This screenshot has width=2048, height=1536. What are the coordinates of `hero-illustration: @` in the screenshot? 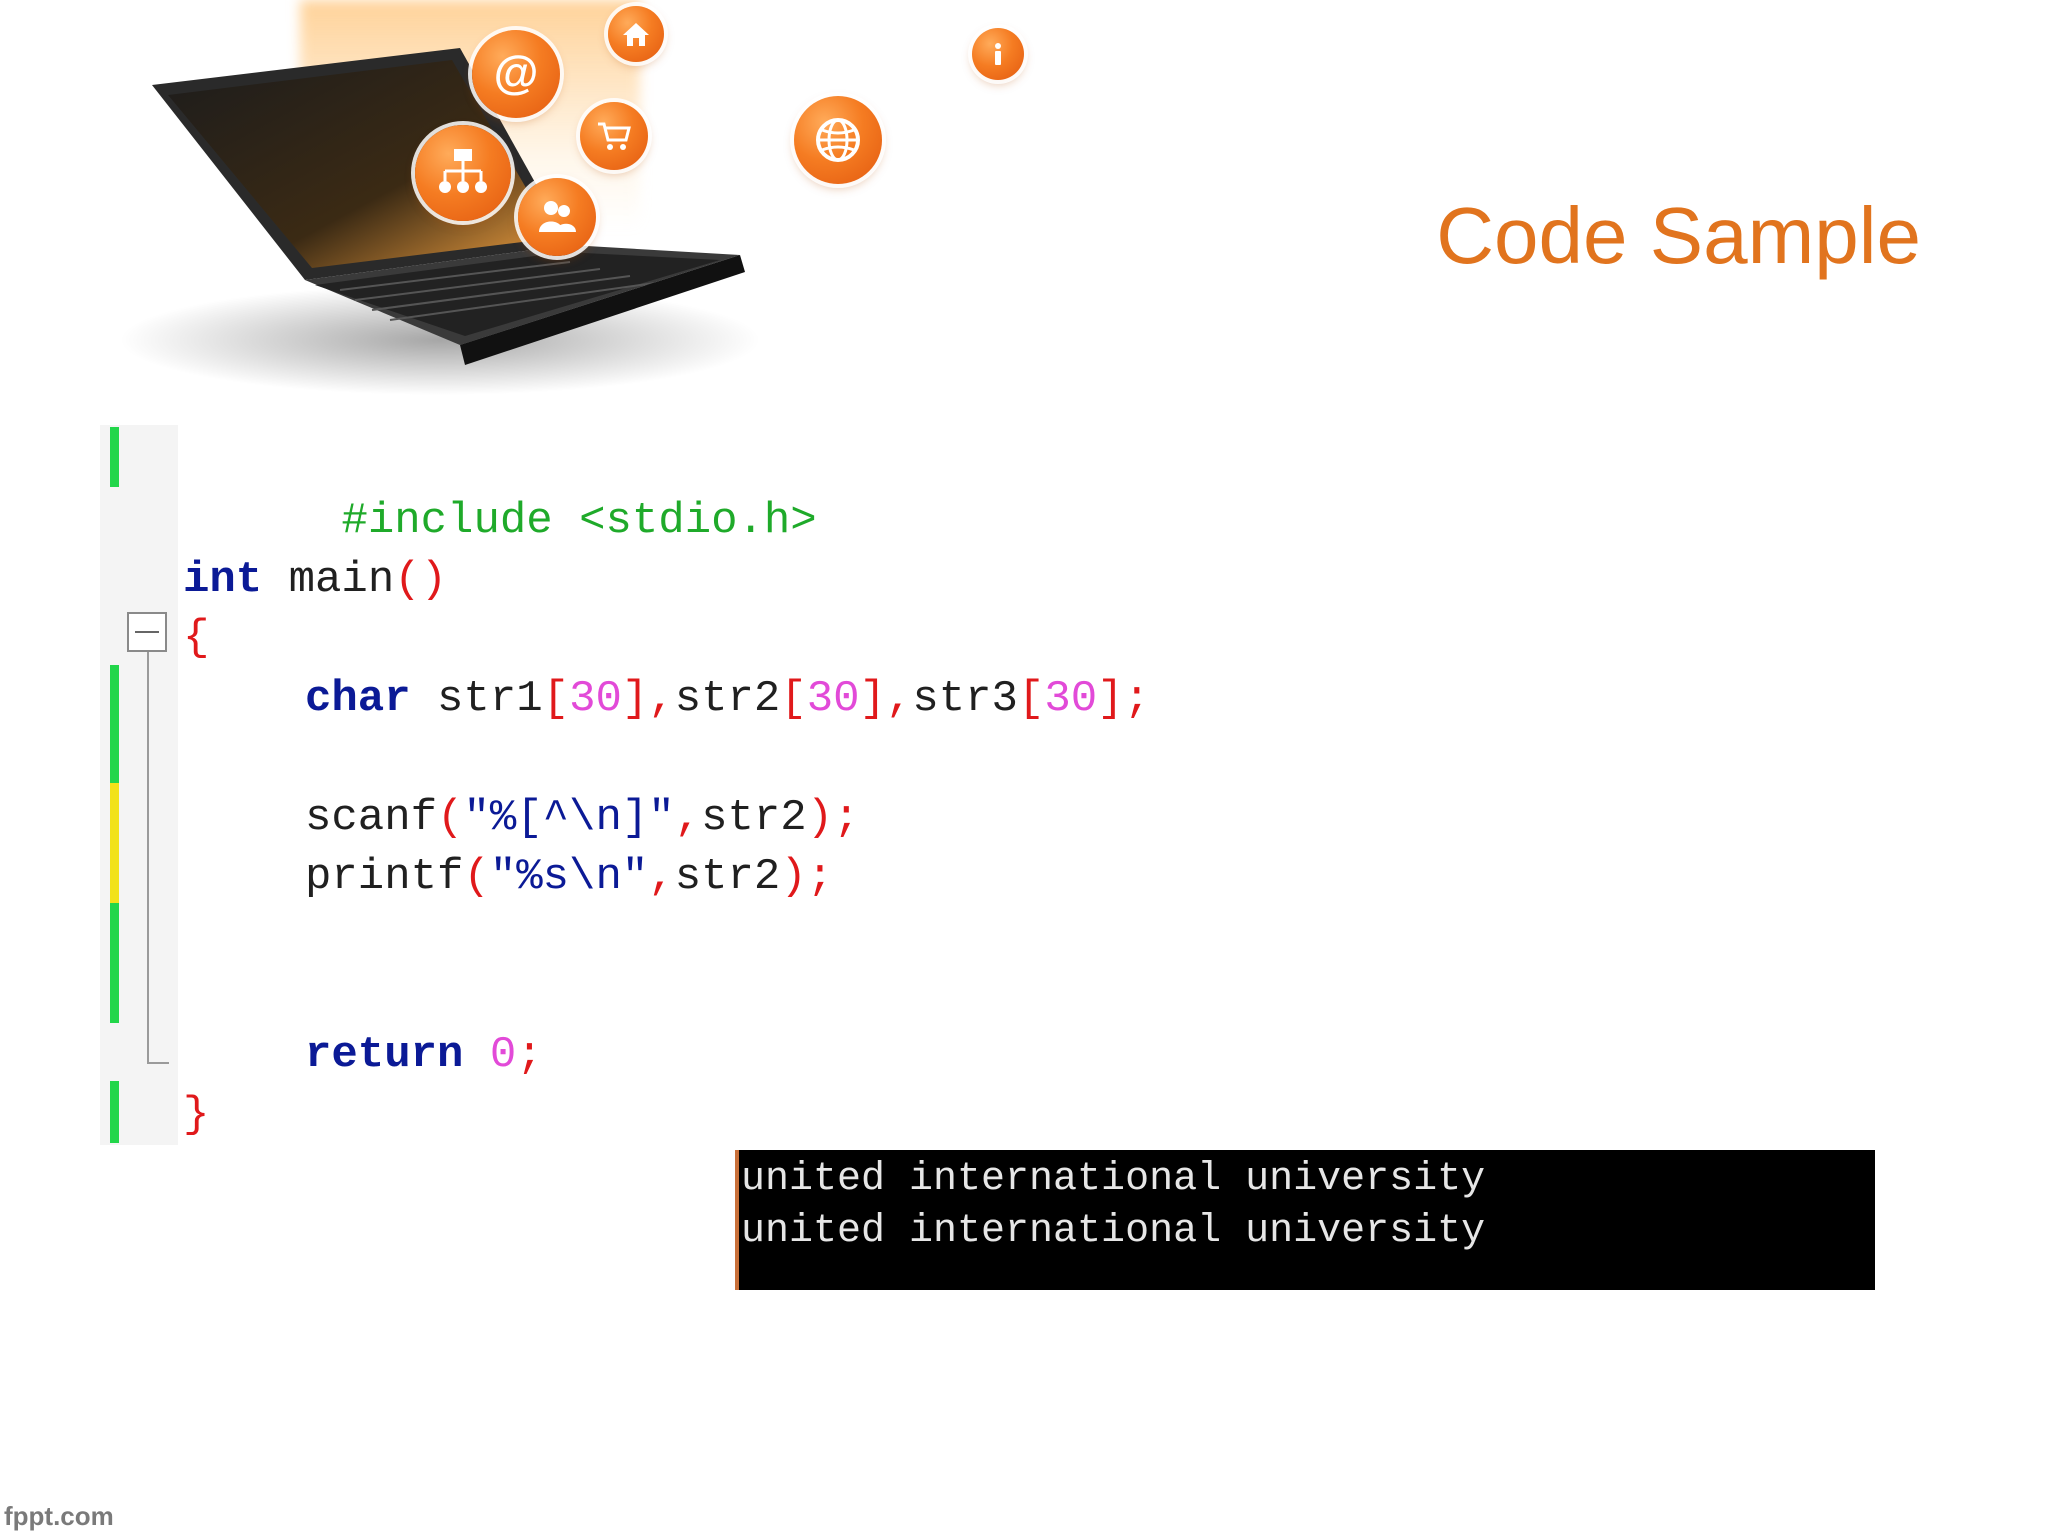 It's located at (550, 200).